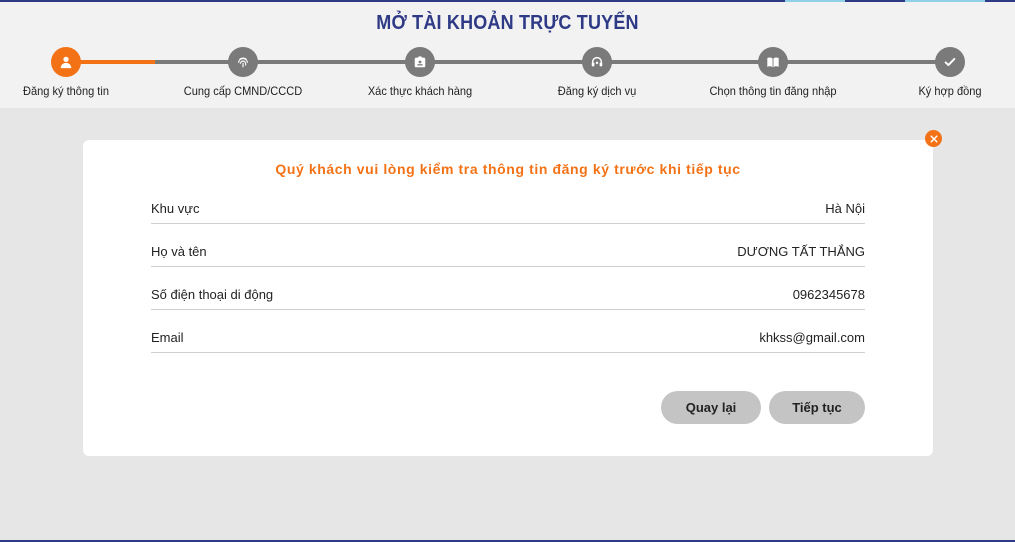 This screenshot has width=1015, height=542. I want to click on fingerprint-icon, so click(243, 62).